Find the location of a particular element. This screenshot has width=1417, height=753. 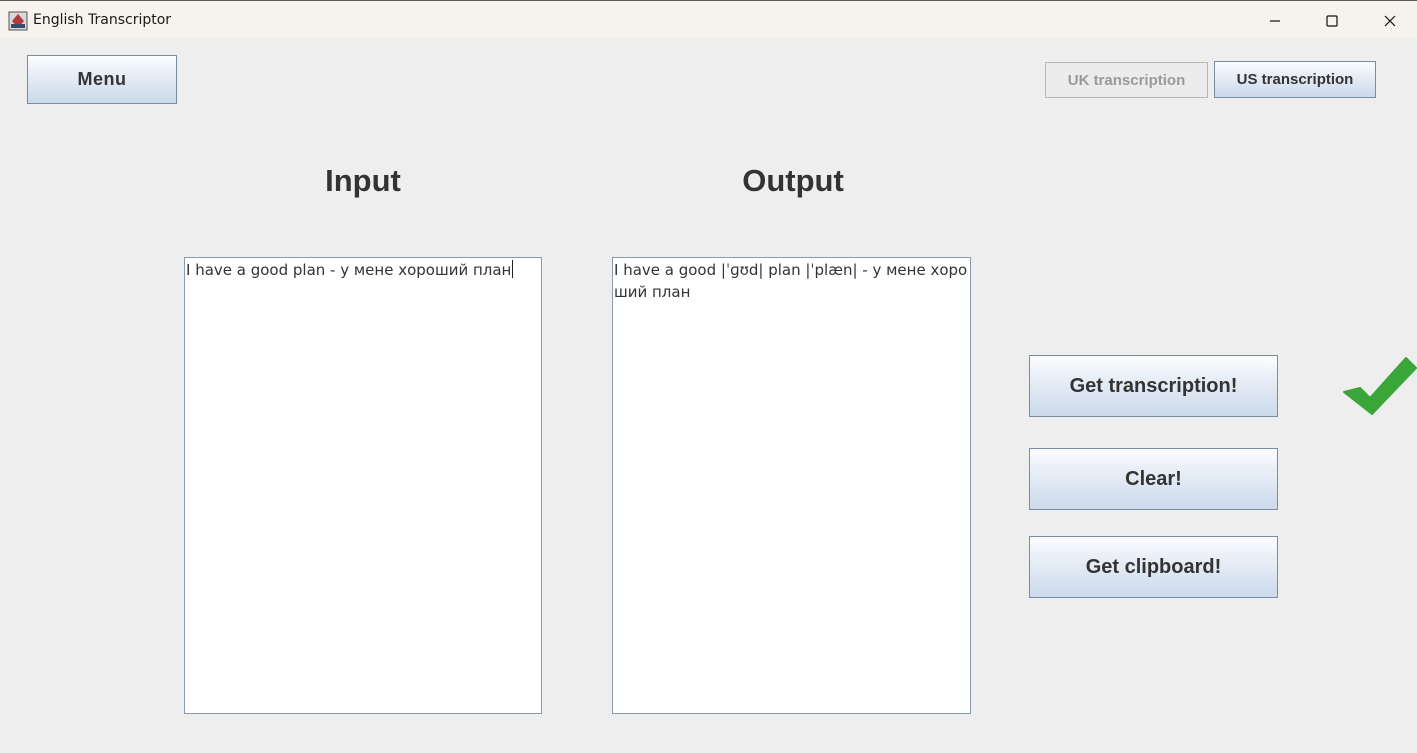

input-heading: Input is located at coordinates (363, 180).